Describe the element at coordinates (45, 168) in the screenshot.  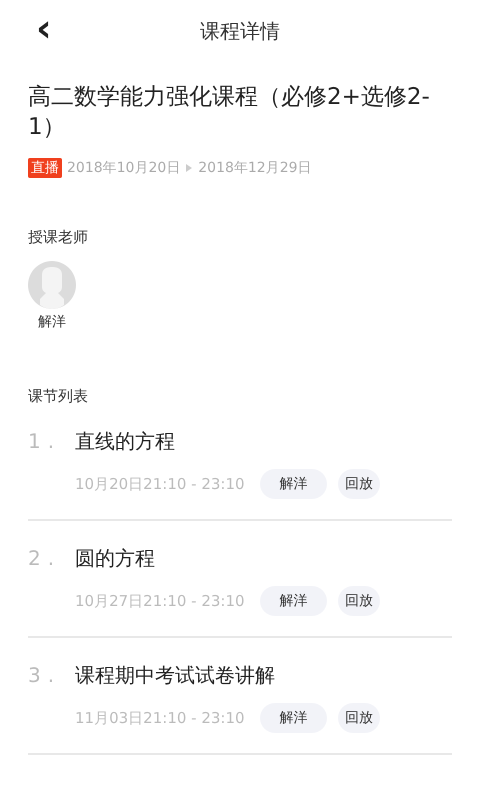
I see `live-badge: 直播` at that location.